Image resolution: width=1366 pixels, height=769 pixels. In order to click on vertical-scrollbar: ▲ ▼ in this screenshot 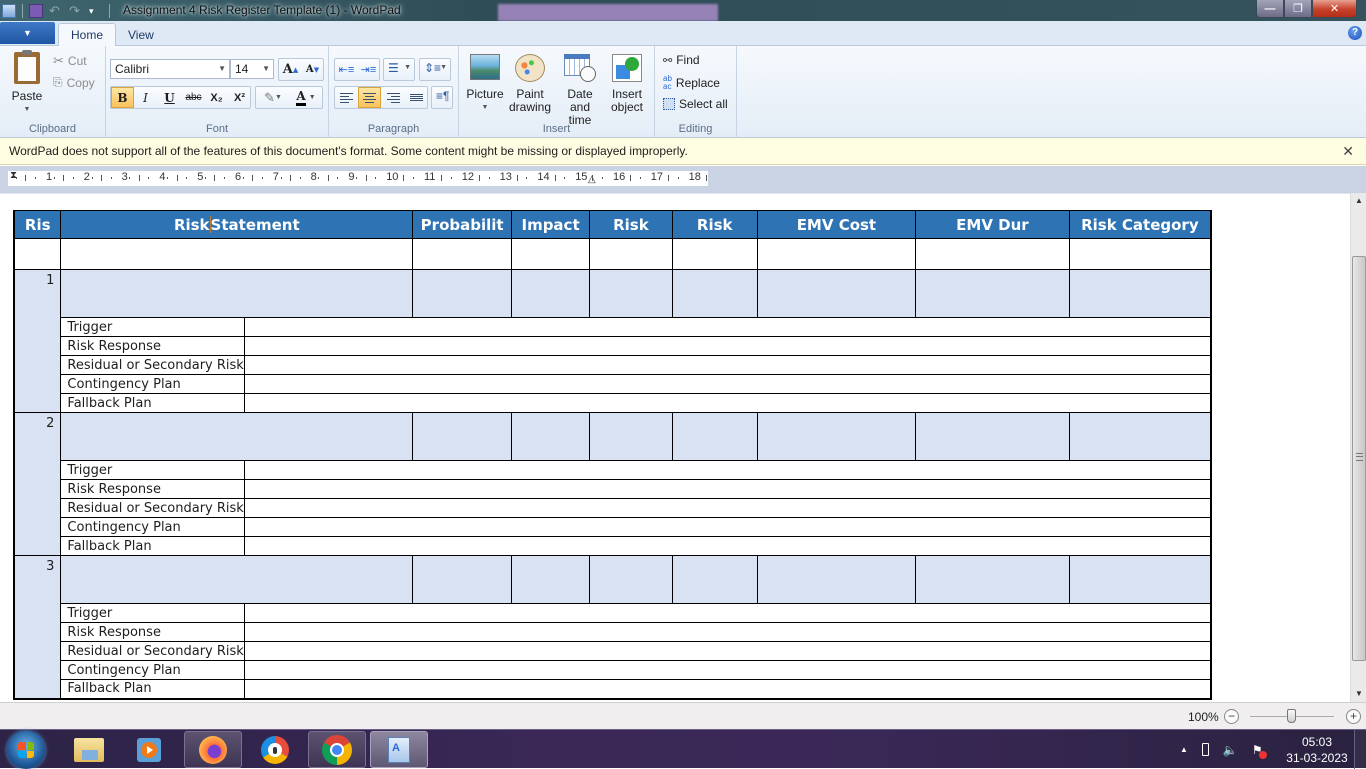, I will do `click(1358, 447)`.